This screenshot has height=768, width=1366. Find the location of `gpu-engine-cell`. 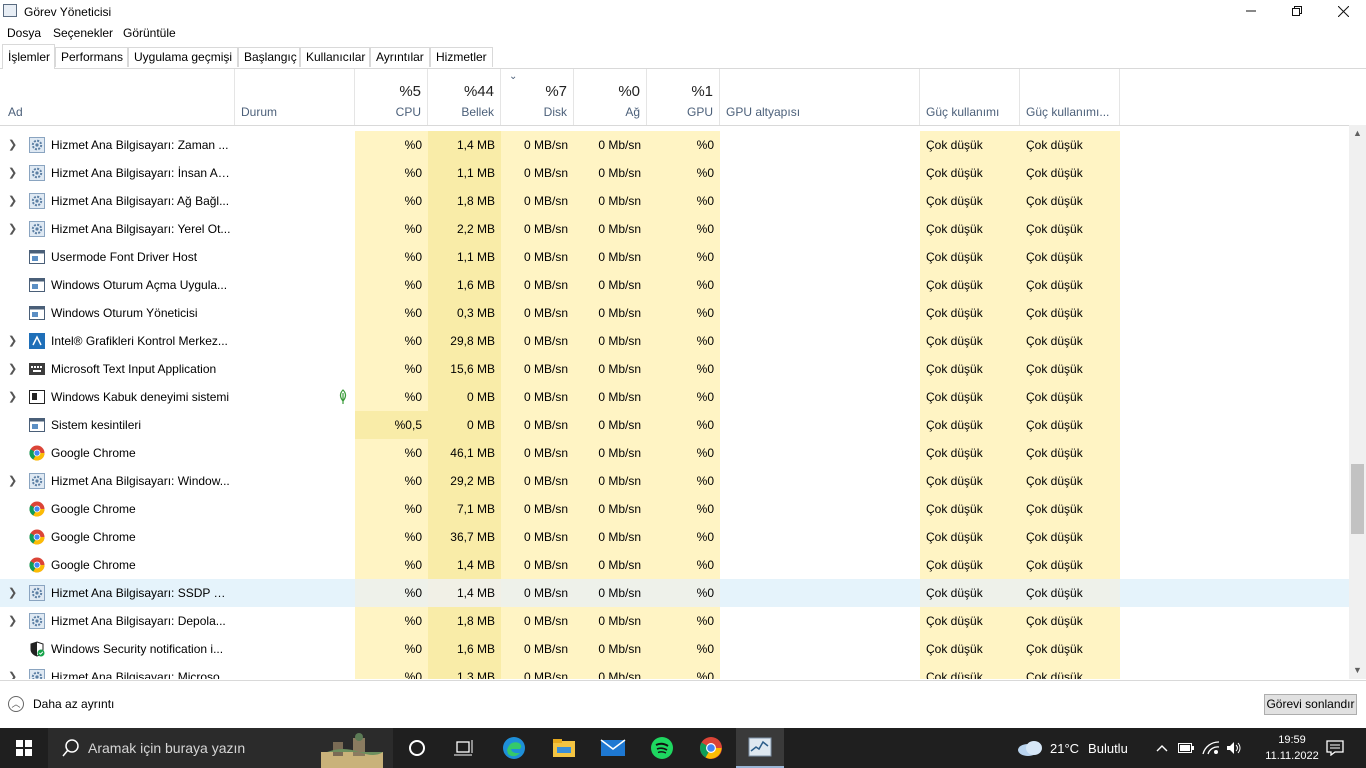

gpu-engine-cell is located at coordinates (820, 285).